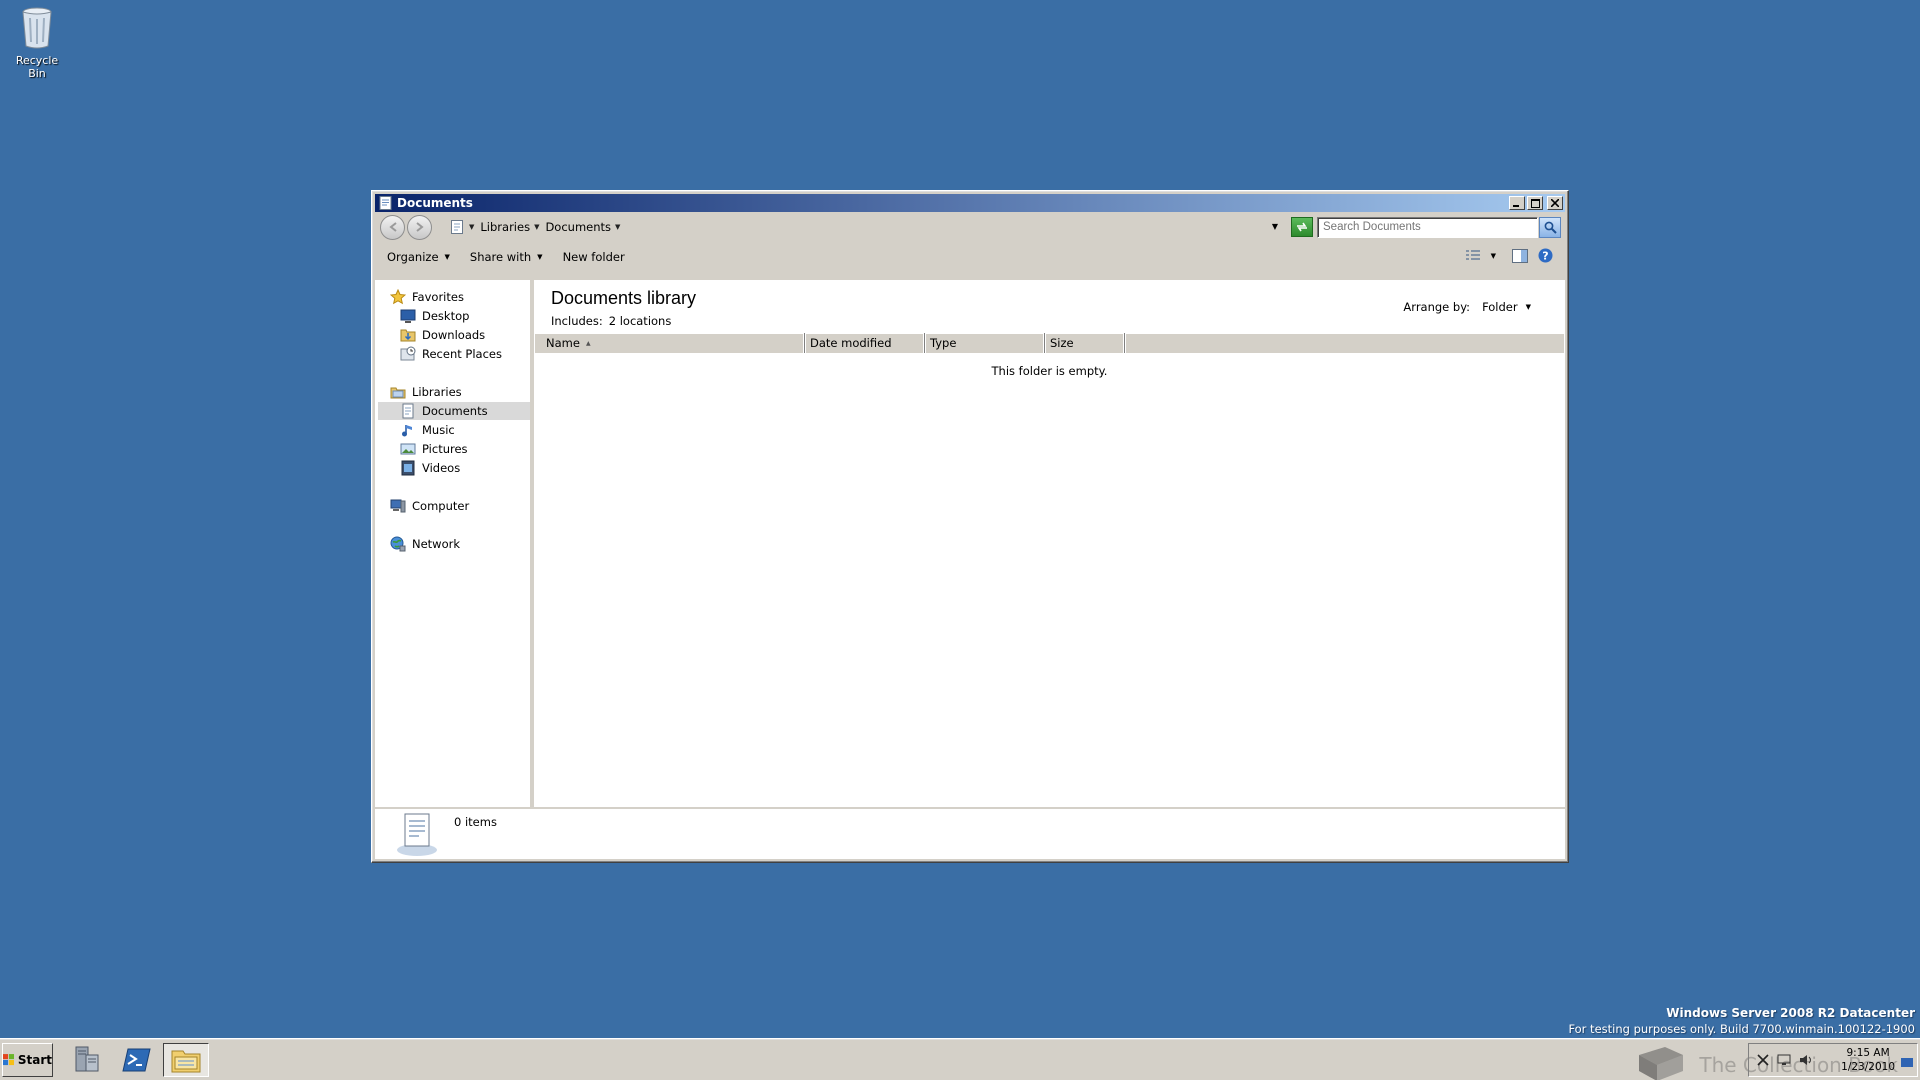  I want to click on arrange-by: Arrange by: Folder ▼, so click(1467, 307).